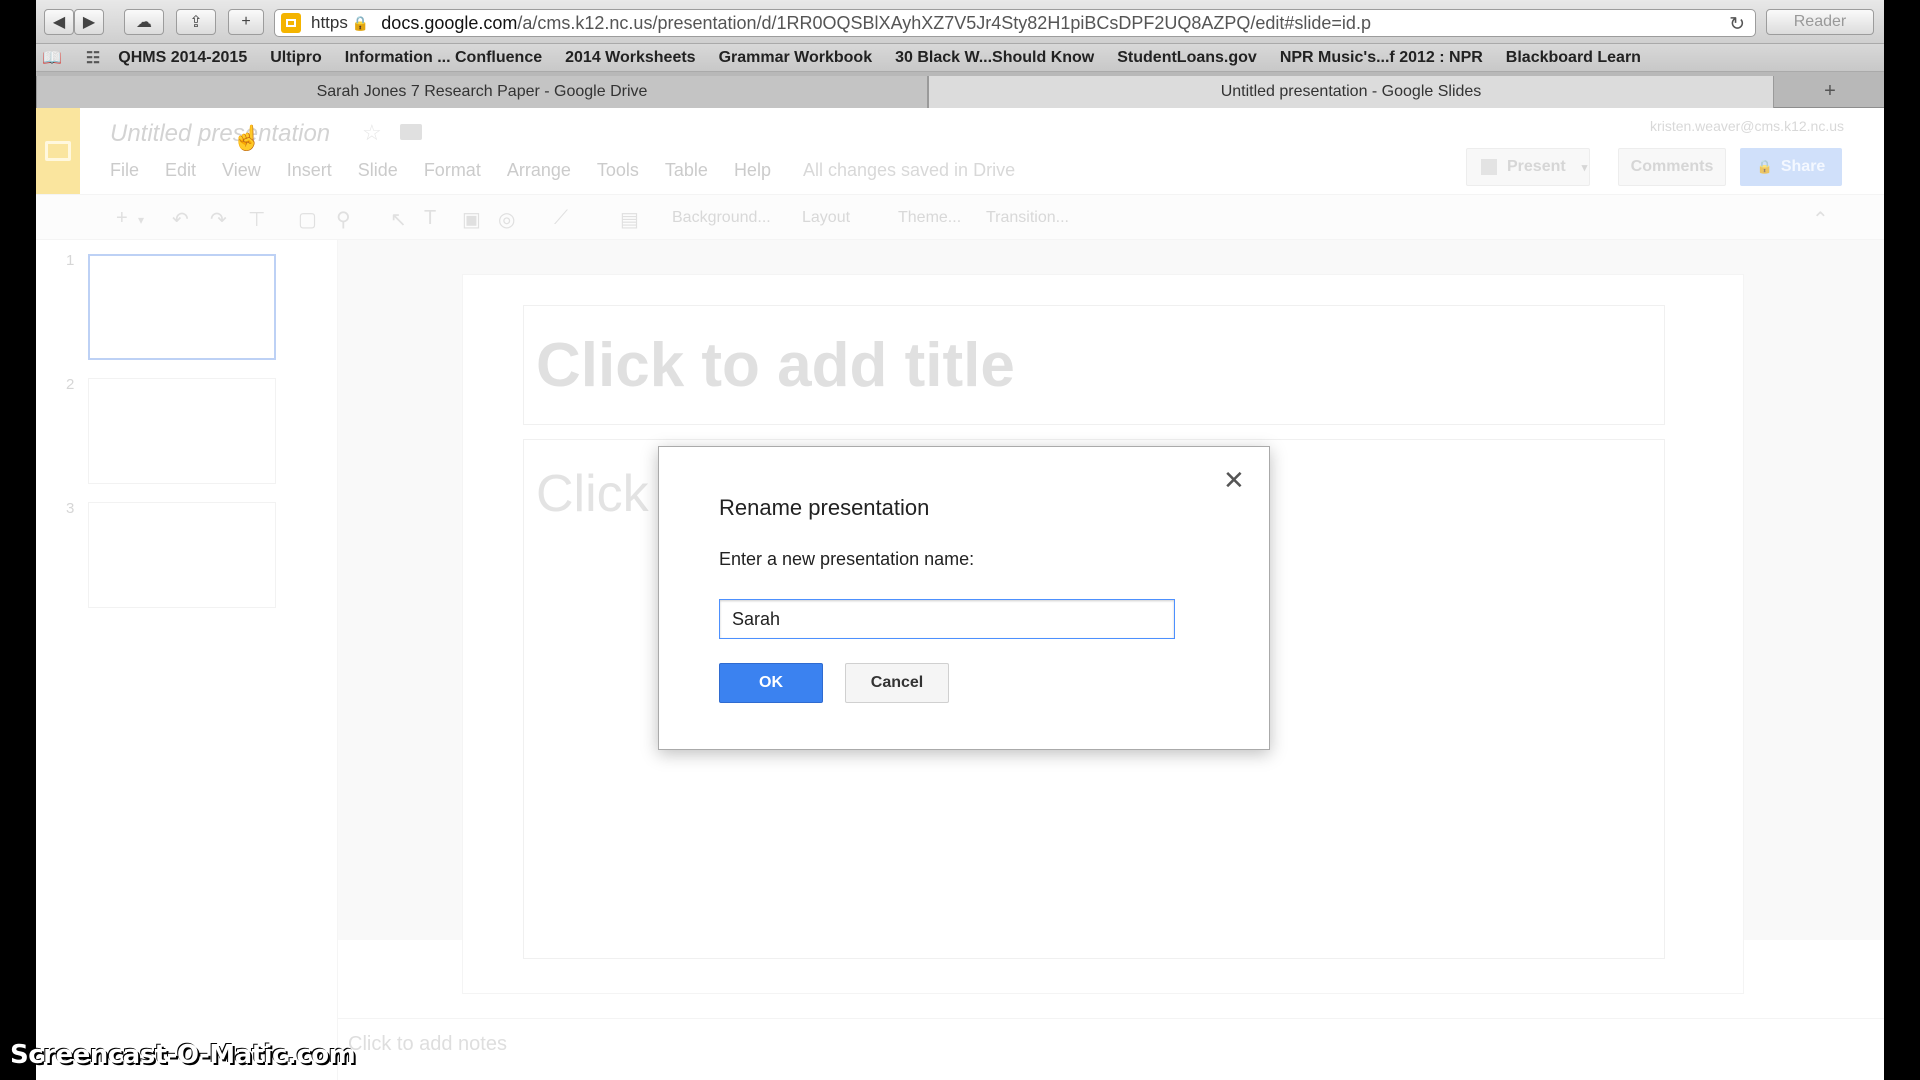 The height and width of the screenshot is (1080, 1920). What do you see at coordinates (296, 58) in the screenshot?
I see `bookmark-item: Ultipro` at bounding box center [296, 58].